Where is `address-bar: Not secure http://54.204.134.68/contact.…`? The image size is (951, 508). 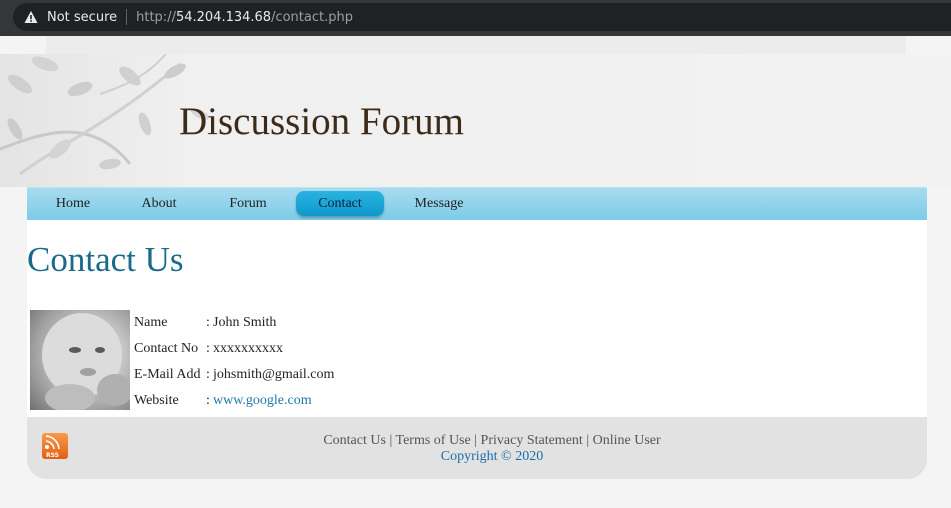
address-bar: Not secure http://54.204.134.68/contact.… is located at coordinates (482, 17).